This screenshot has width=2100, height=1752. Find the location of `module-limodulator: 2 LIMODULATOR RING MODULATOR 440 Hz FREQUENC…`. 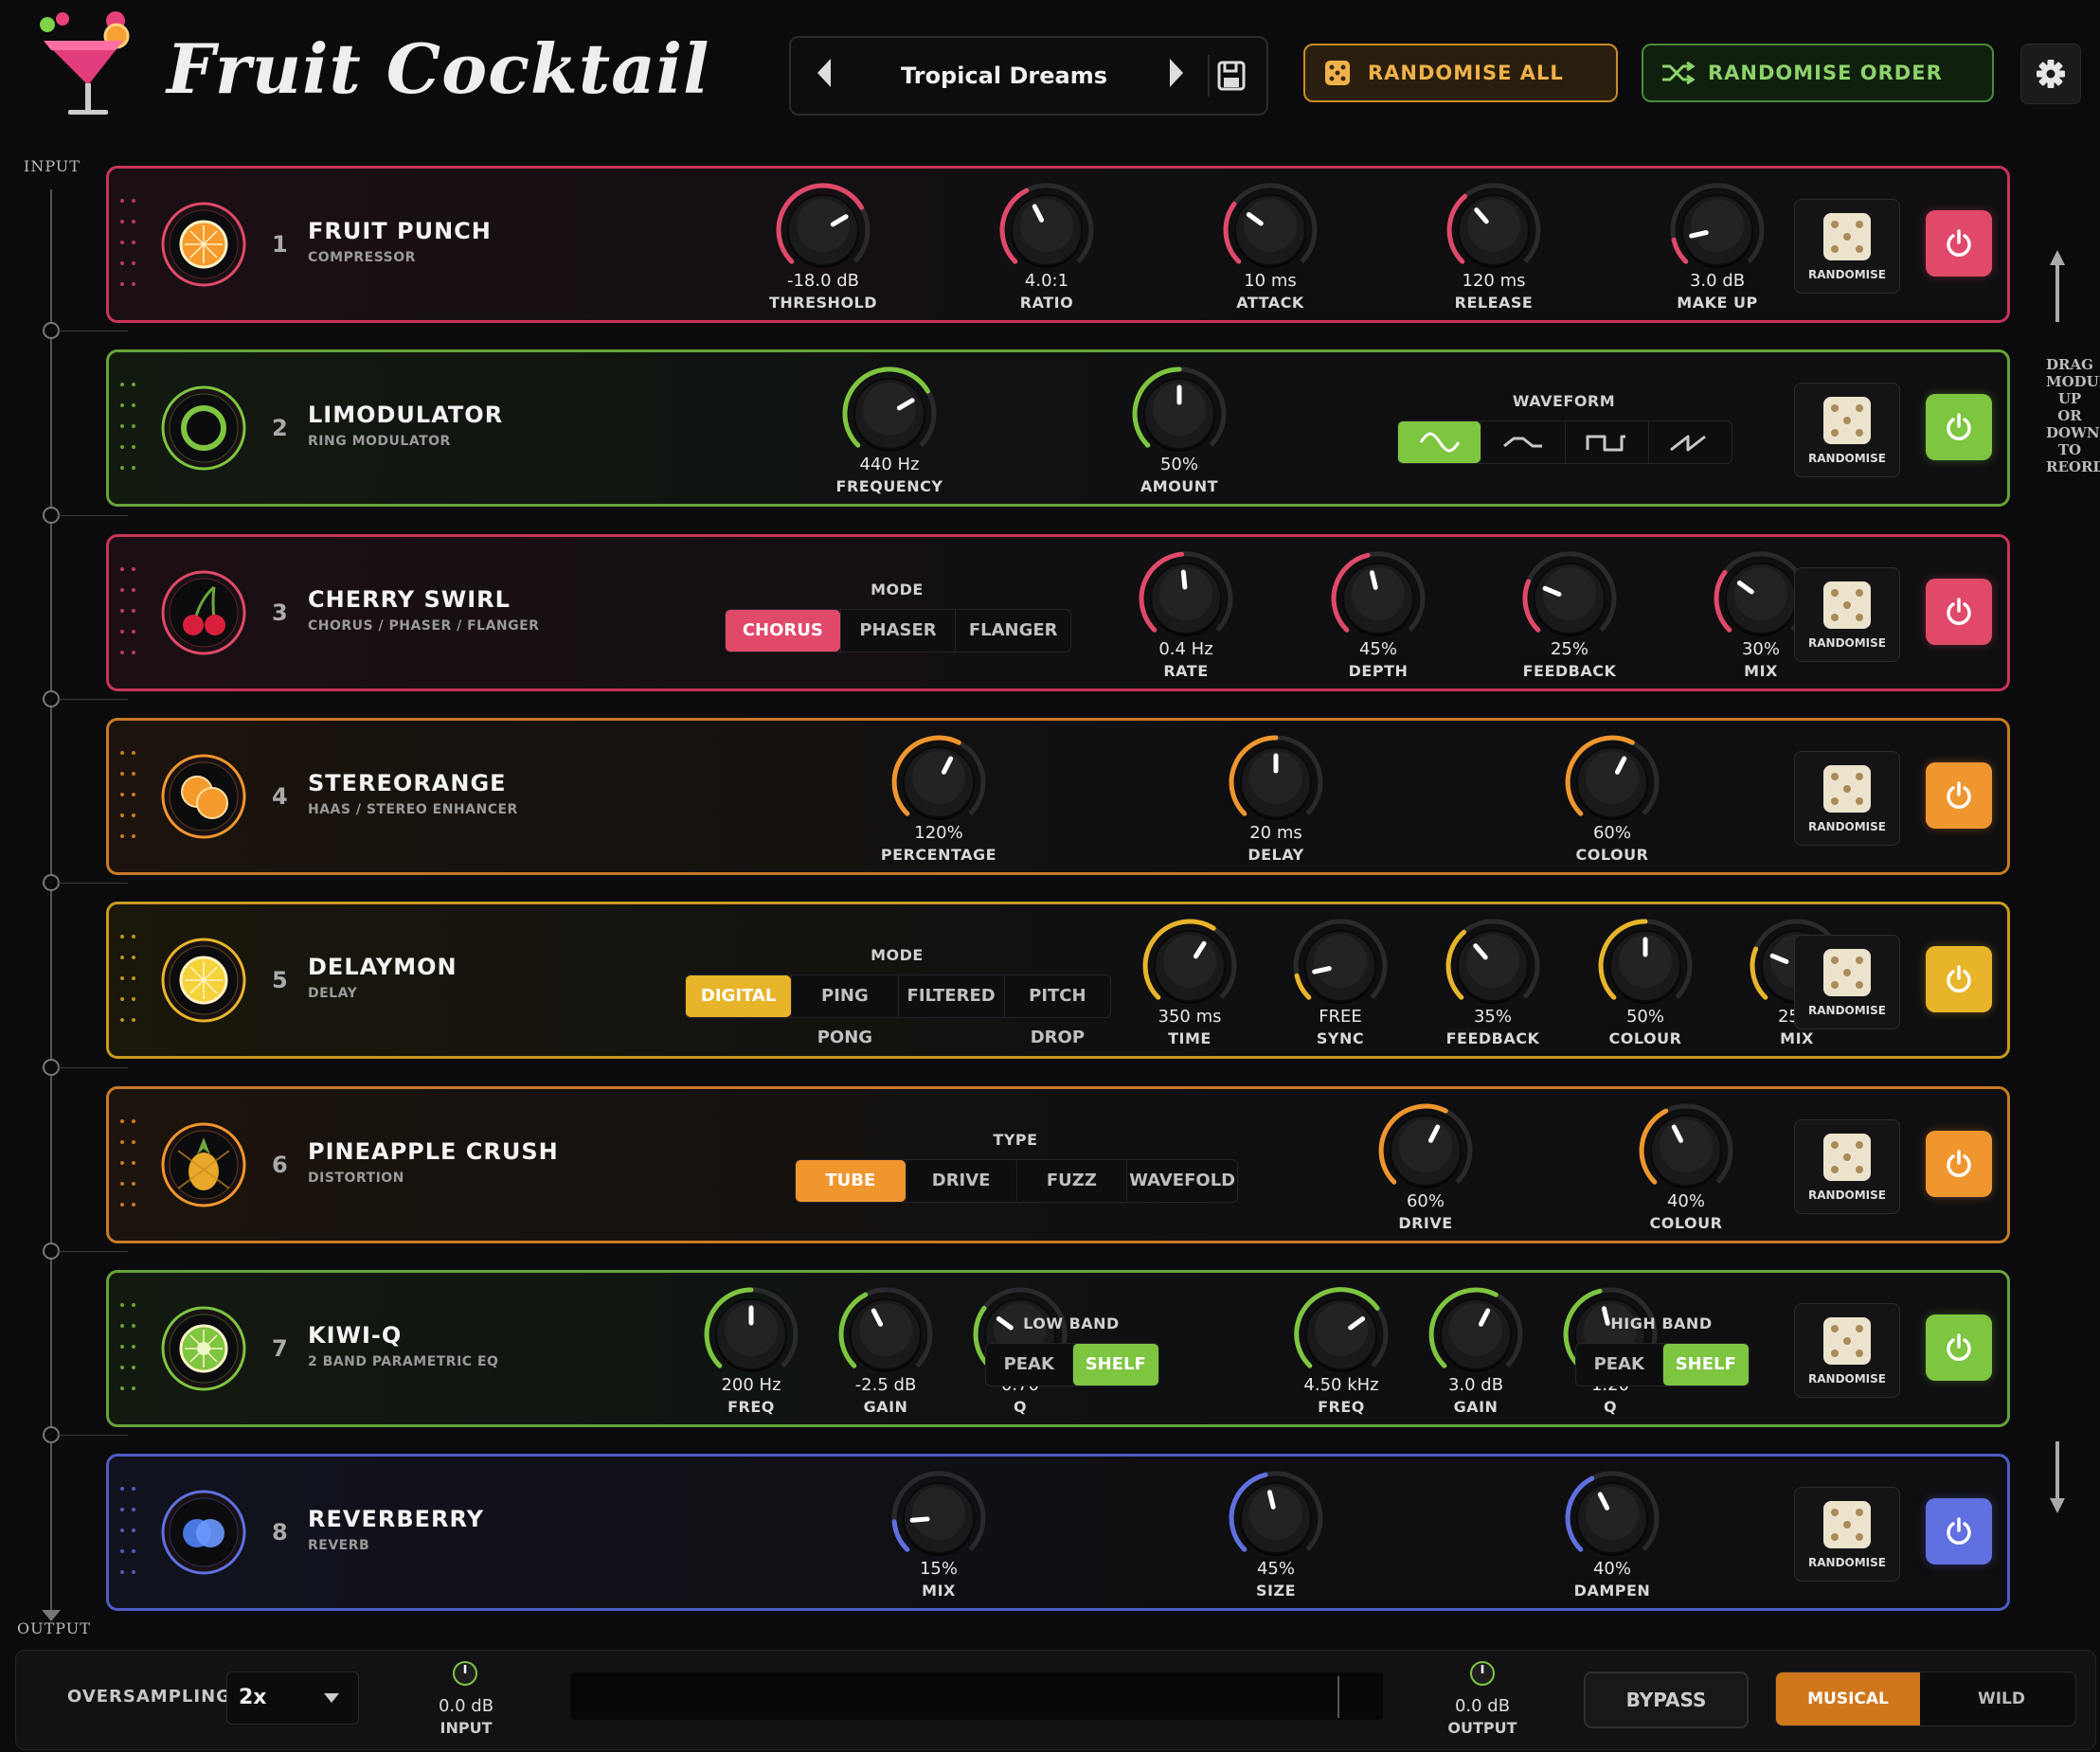

module-limodulator: 2 LIMODULATOR RING MODULATOR 440 Hz FREQUENC… is located at coordinates (1058, 428).